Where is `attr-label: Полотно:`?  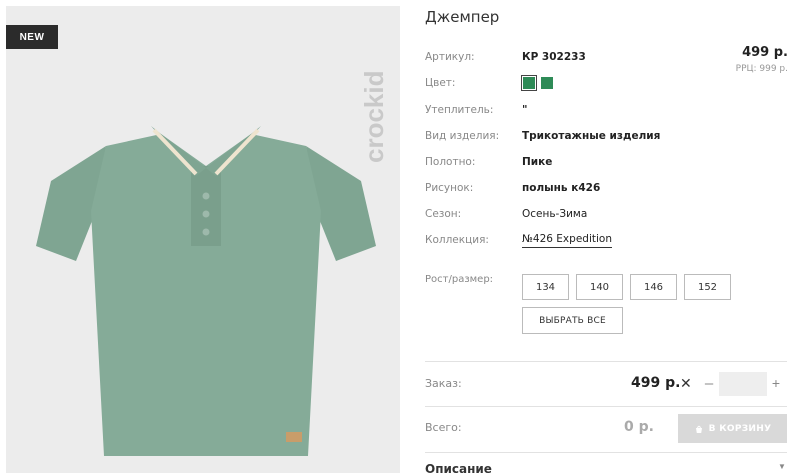
attr-label: Полотно: is located at coordinates (450, 162).